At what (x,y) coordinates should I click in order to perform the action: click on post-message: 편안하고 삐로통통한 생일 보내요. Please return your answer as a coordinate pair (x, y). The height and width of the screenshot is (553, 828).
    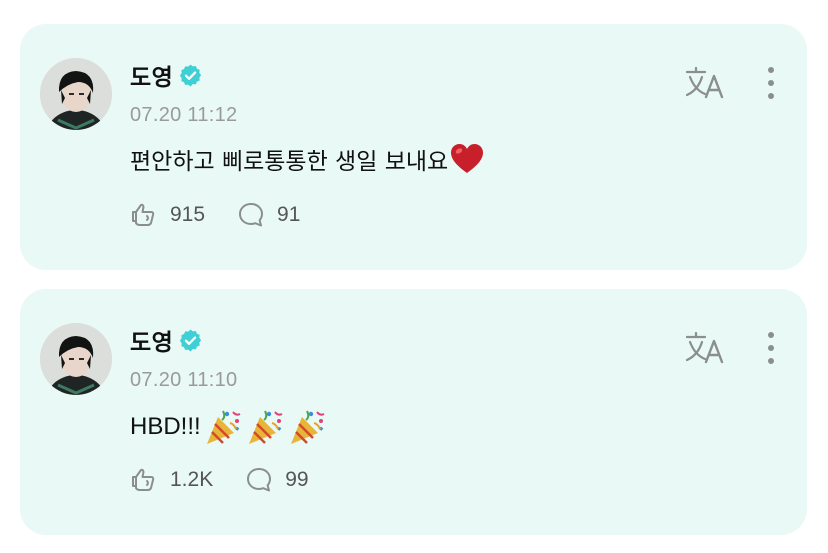
    Looking at the image, I should click on (289, 162).